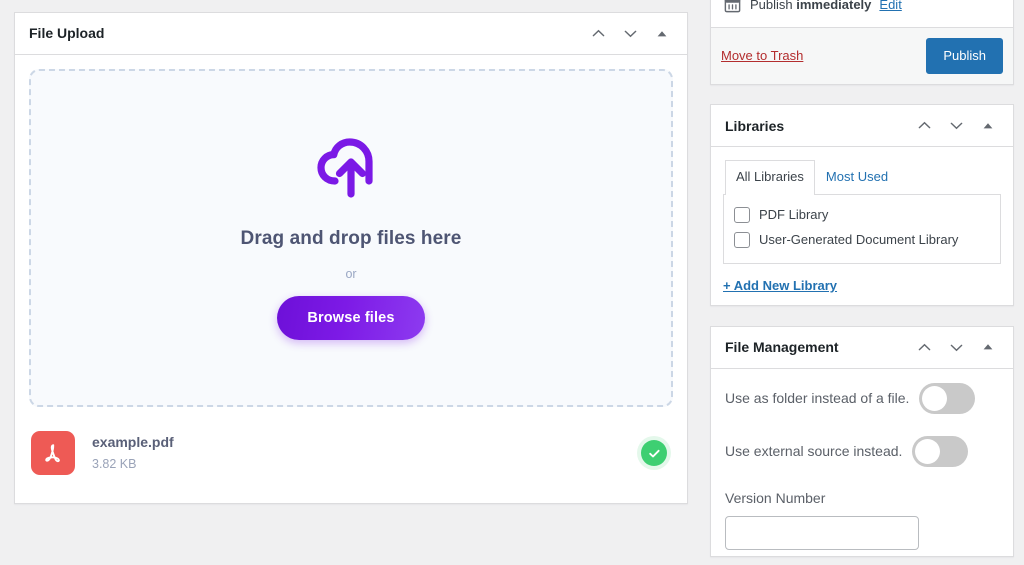 The width and height of the screenshot is (1024, 565). What do you see at coordinates (940, 451) in the screenshot?
I see `toggle-use-external-source` at bounding box center [940, 451].